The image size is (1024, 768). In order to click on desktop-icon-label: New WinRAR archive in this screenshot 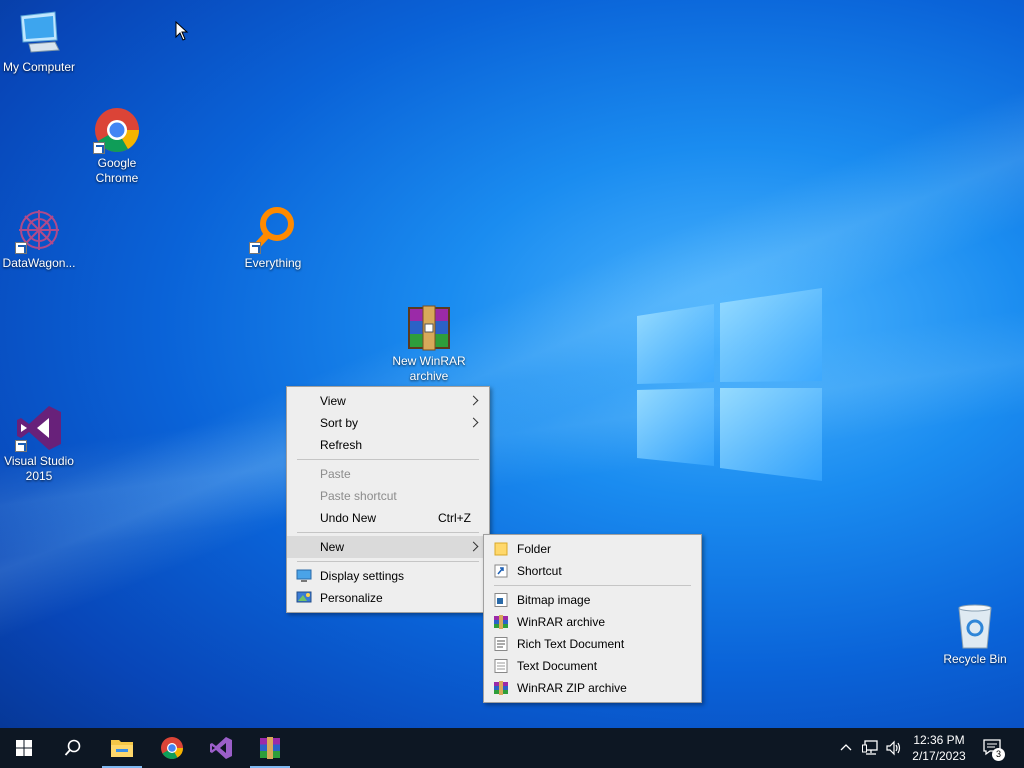, I will do `click(429, 368)`.